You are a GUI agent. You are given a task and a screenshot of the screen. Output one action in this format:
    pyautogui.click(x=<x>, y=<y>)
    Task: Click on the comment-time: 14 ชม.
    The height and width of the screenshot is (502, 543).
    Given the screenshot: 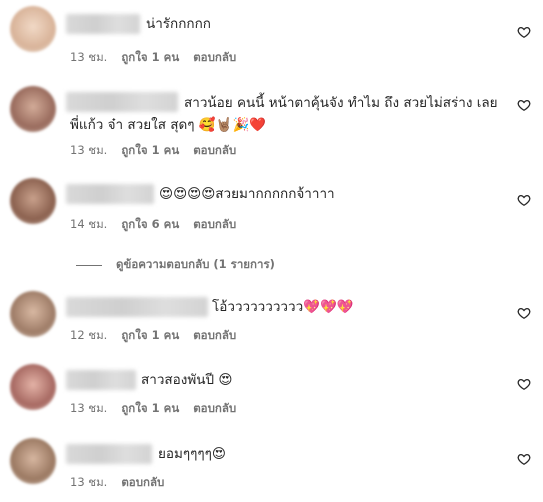 What is the action you would take?
    pyautogui.click(x=89, y=224)
    